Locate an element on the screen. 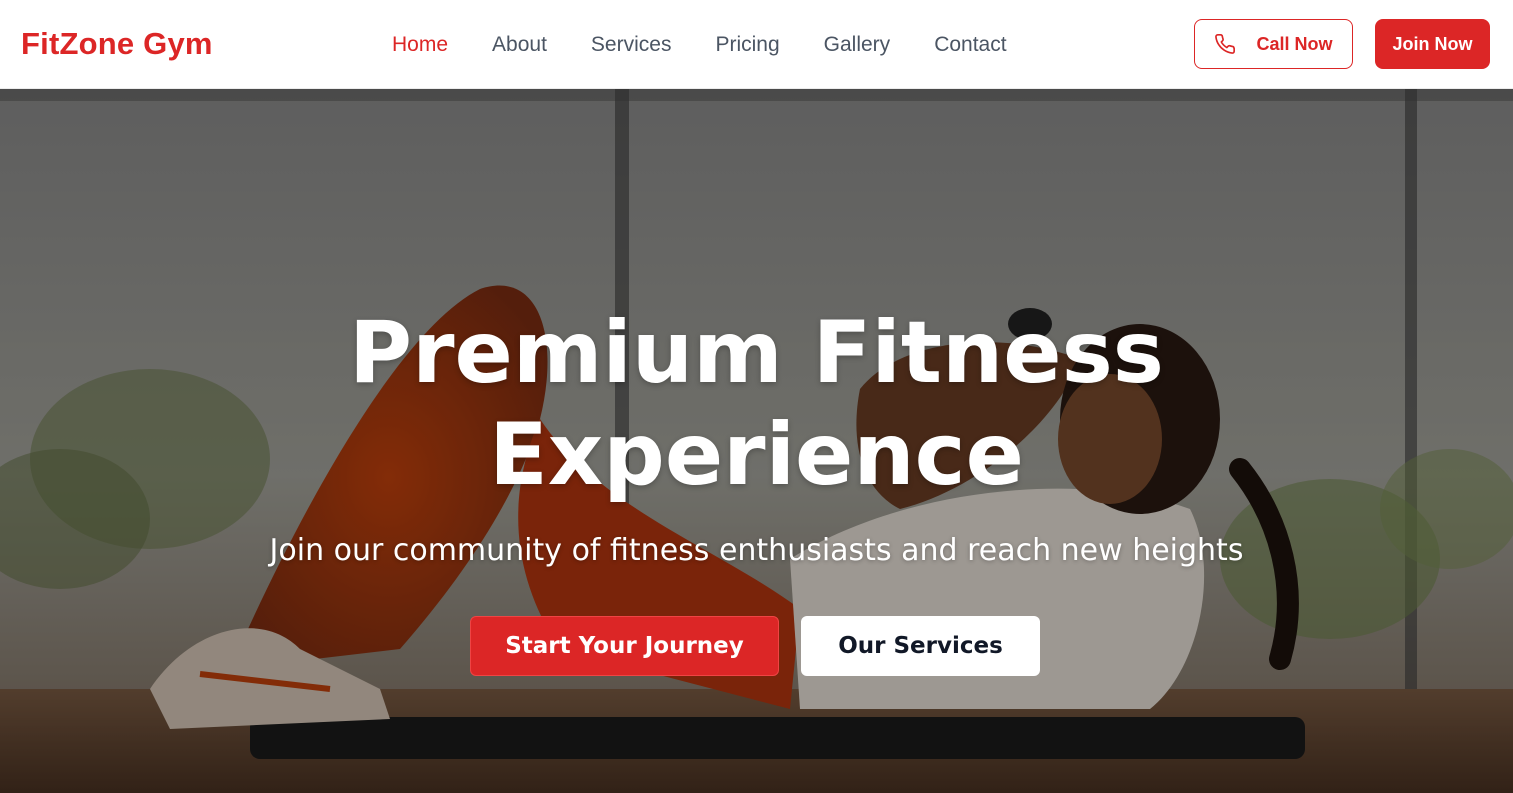 The image size is (1513, 793). hero-title-line1: Premium Fitness is located at coordinates (756, 353).